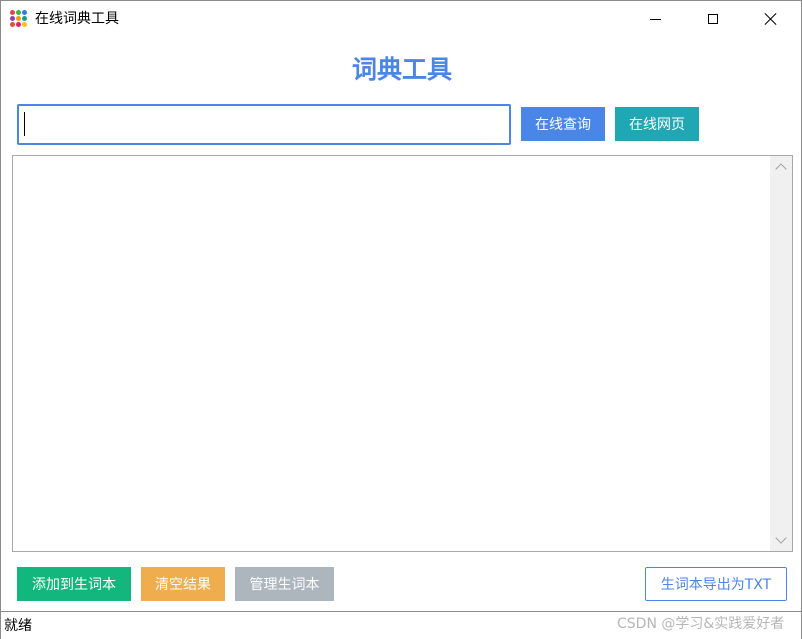 The width and height of the screenshot is (802, 639). What do you see at coordinates (264, 124) in the screenshot?
I see `search-input` at bounding box center [264, 124].